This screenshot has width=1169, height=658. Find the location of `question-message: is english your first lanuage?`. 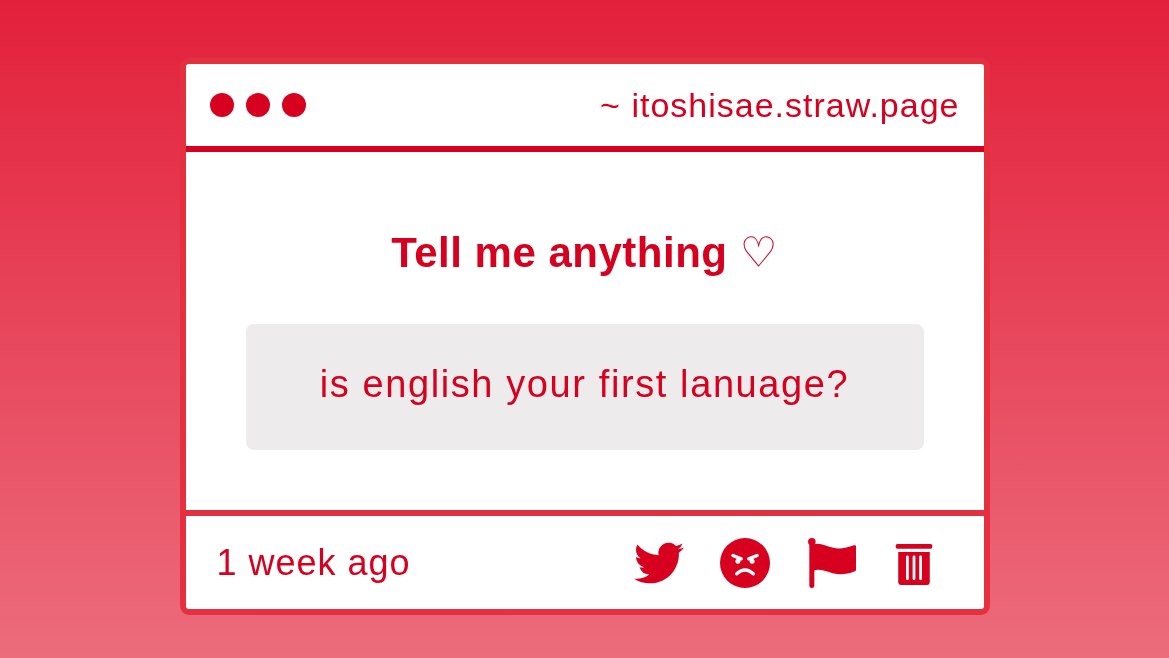

question-message: is english your first lanuage? is located at coordinates (584, 387).